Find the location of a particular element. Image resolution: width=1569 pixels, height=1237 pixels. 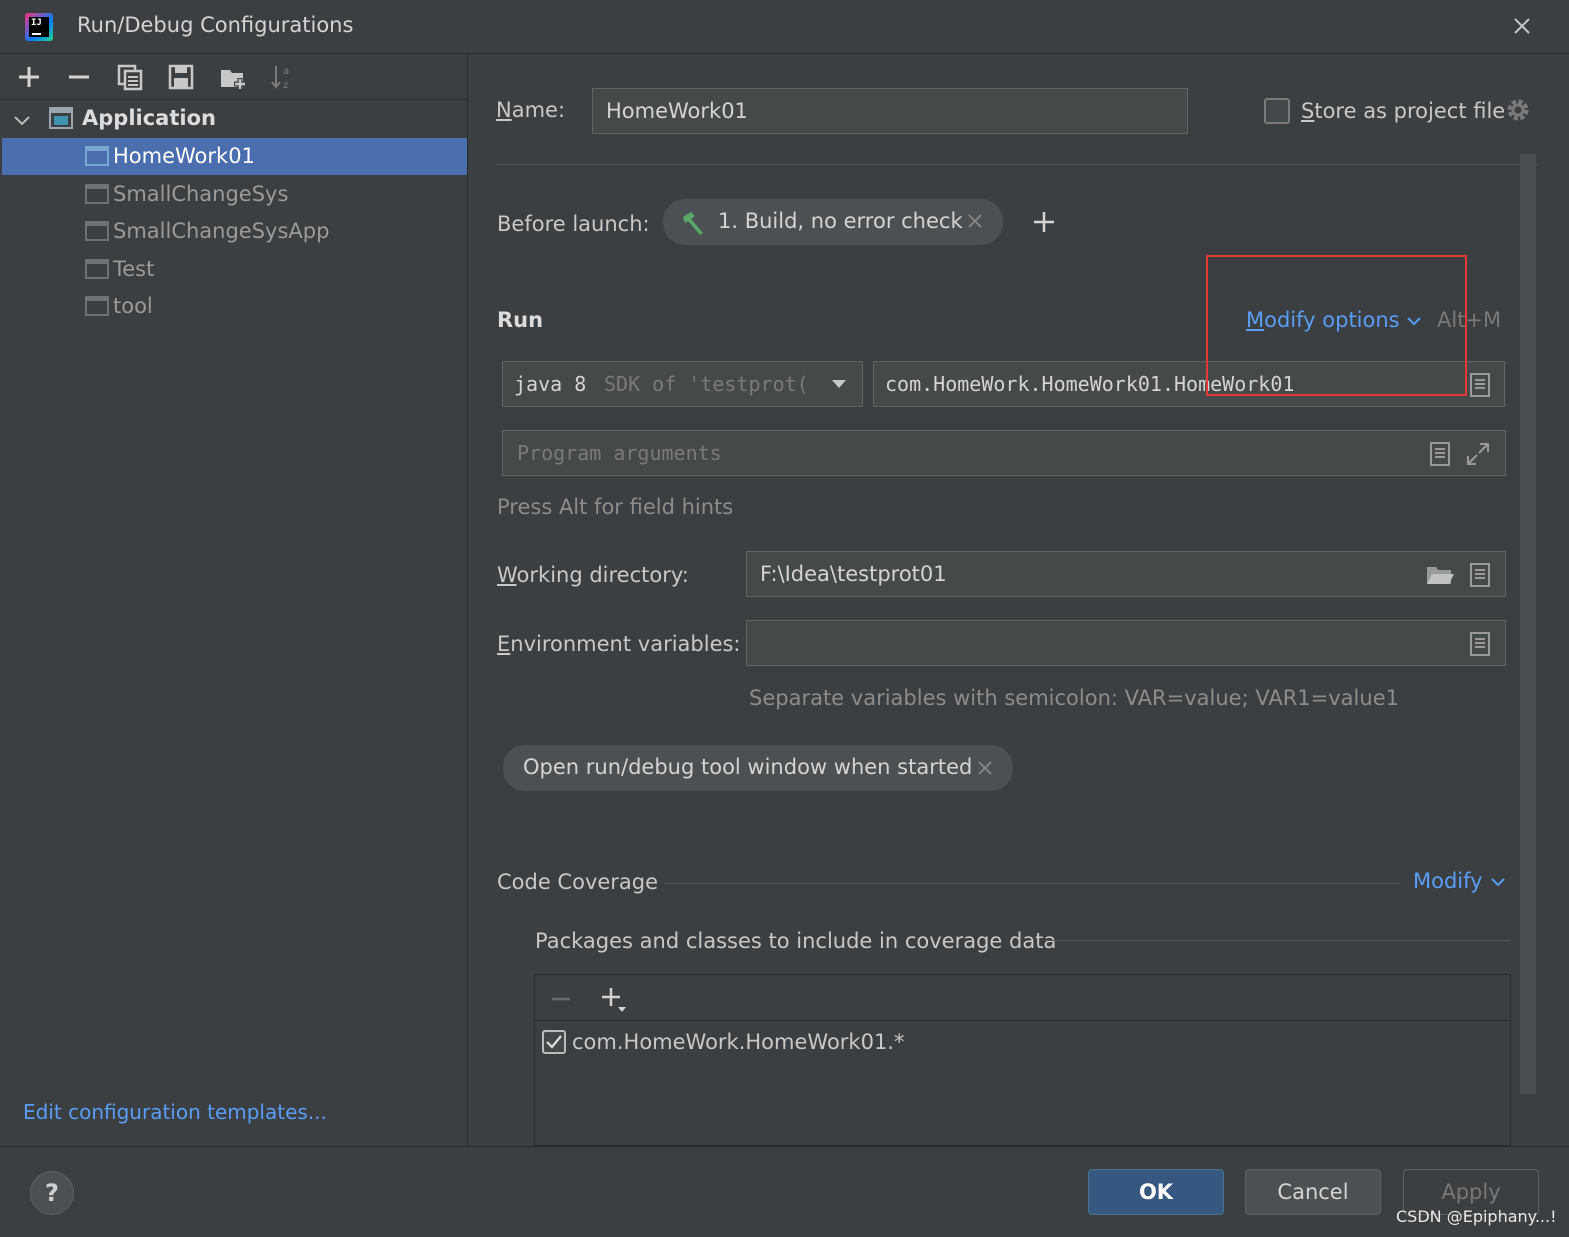

coverage-pattern-checkbox is located at coordinates (554, 1042).